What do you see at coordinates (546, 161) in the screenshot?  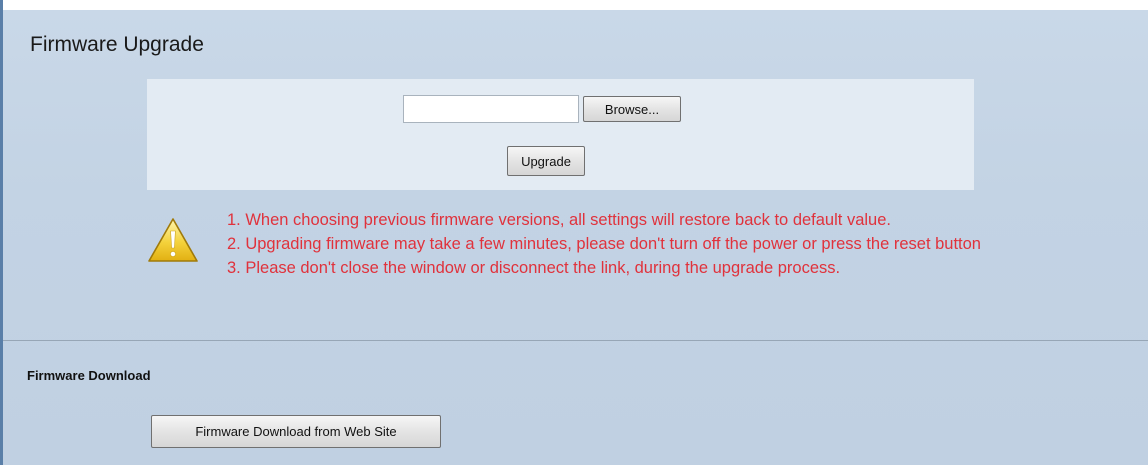 I see `upgrade-button: Upgrade` at bounding box center [546, 161].